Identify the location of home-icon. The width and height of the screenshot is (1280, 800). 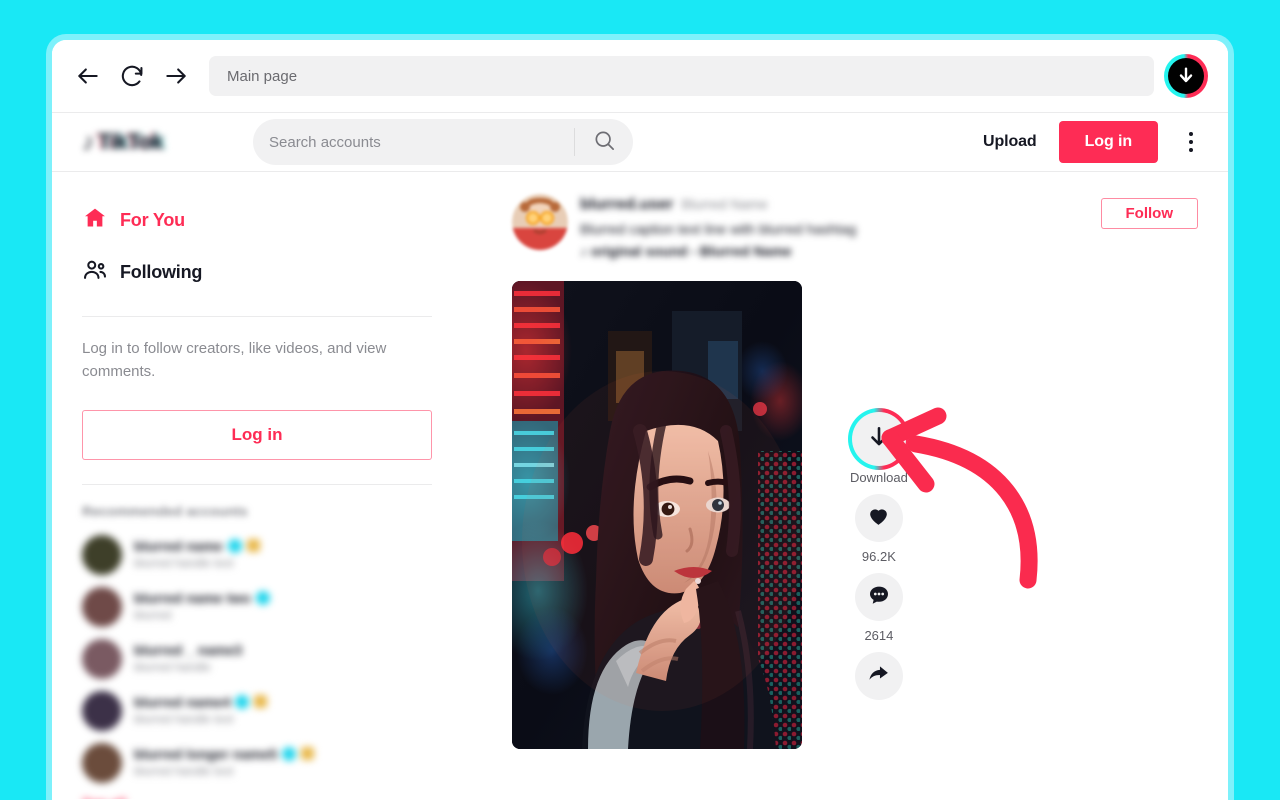
(95, 220).